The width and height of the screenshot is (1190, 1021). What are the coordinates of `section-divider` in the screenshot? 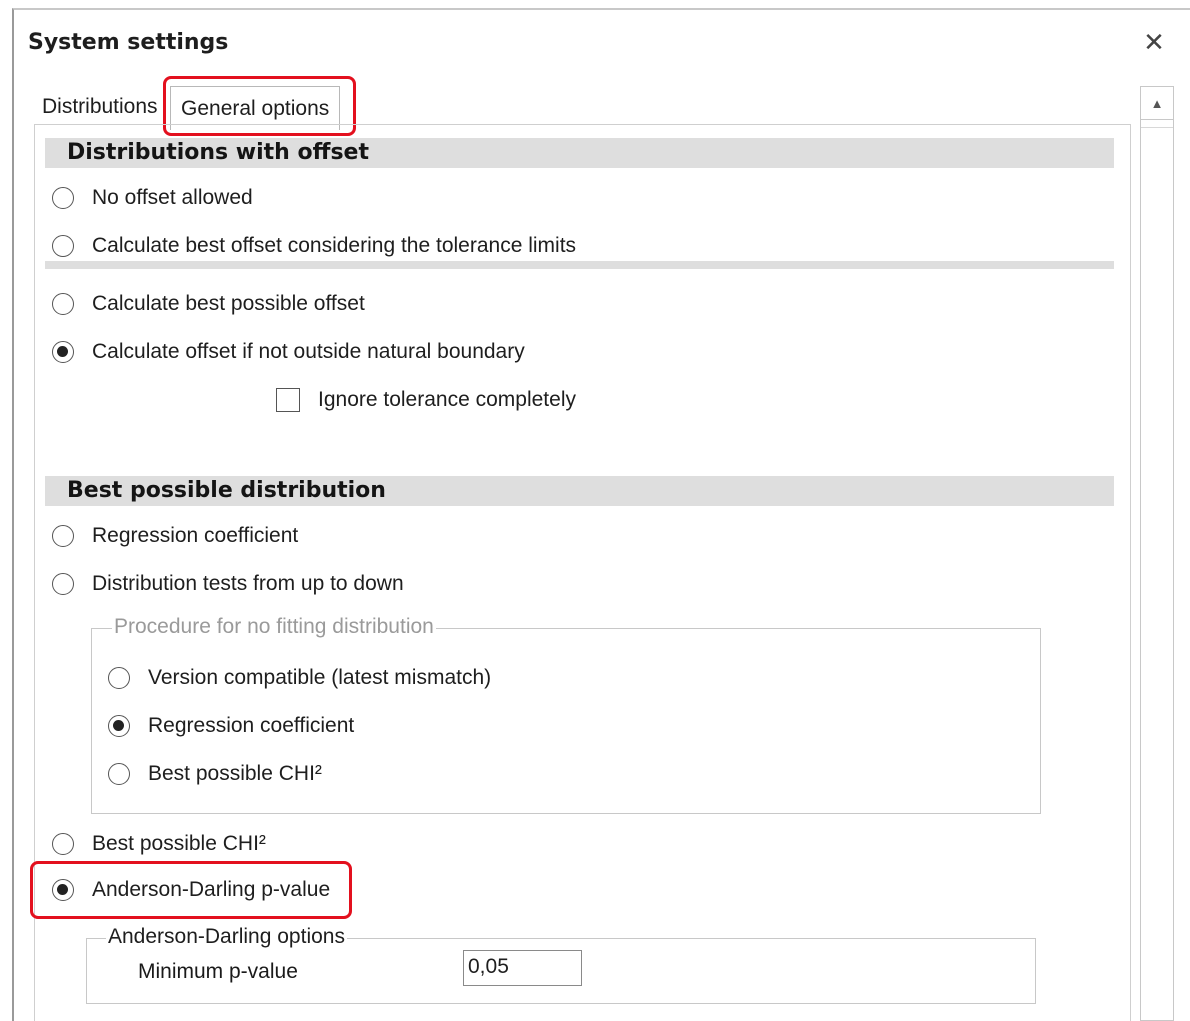 It's located at (579, 265).